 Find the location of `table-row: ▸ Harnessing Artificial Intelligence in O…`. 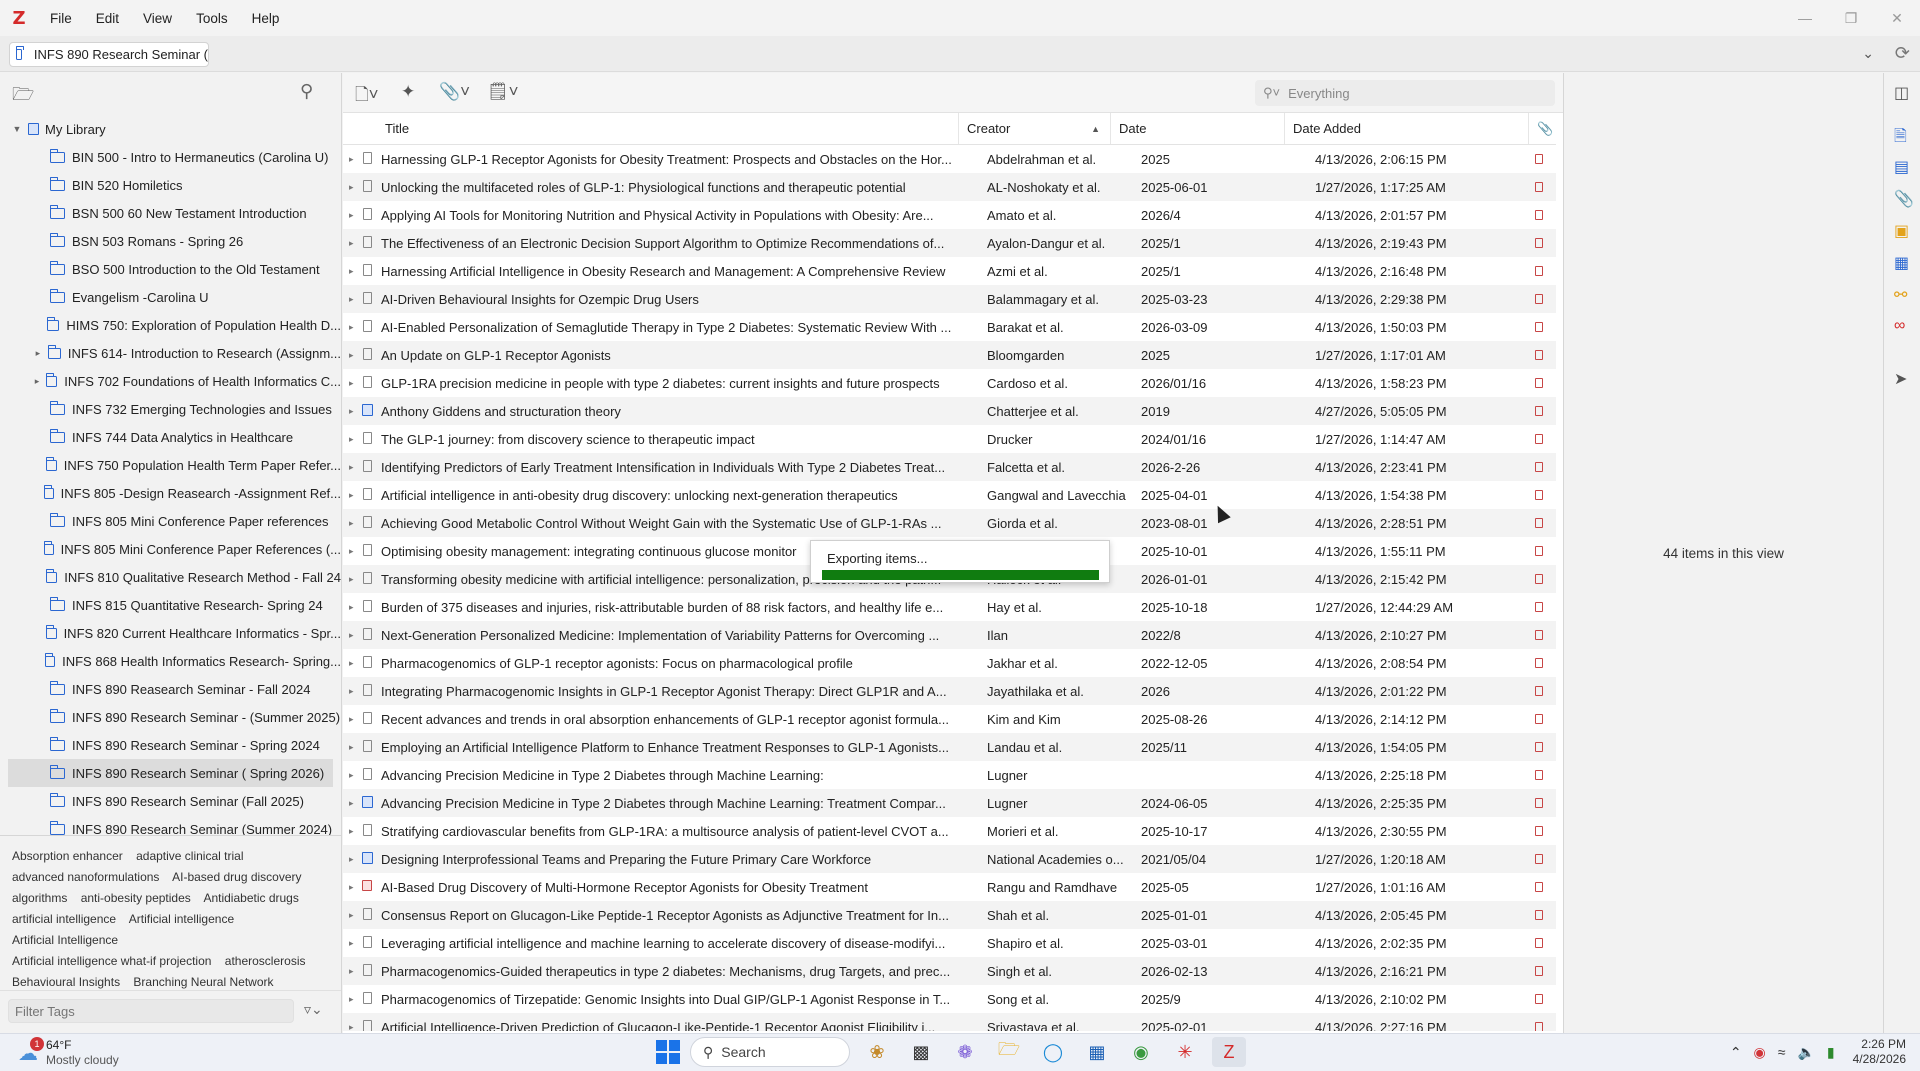

table-row: ▸ Harnessing Artificial Intelligence in O… is located at coordinates (949, 271).